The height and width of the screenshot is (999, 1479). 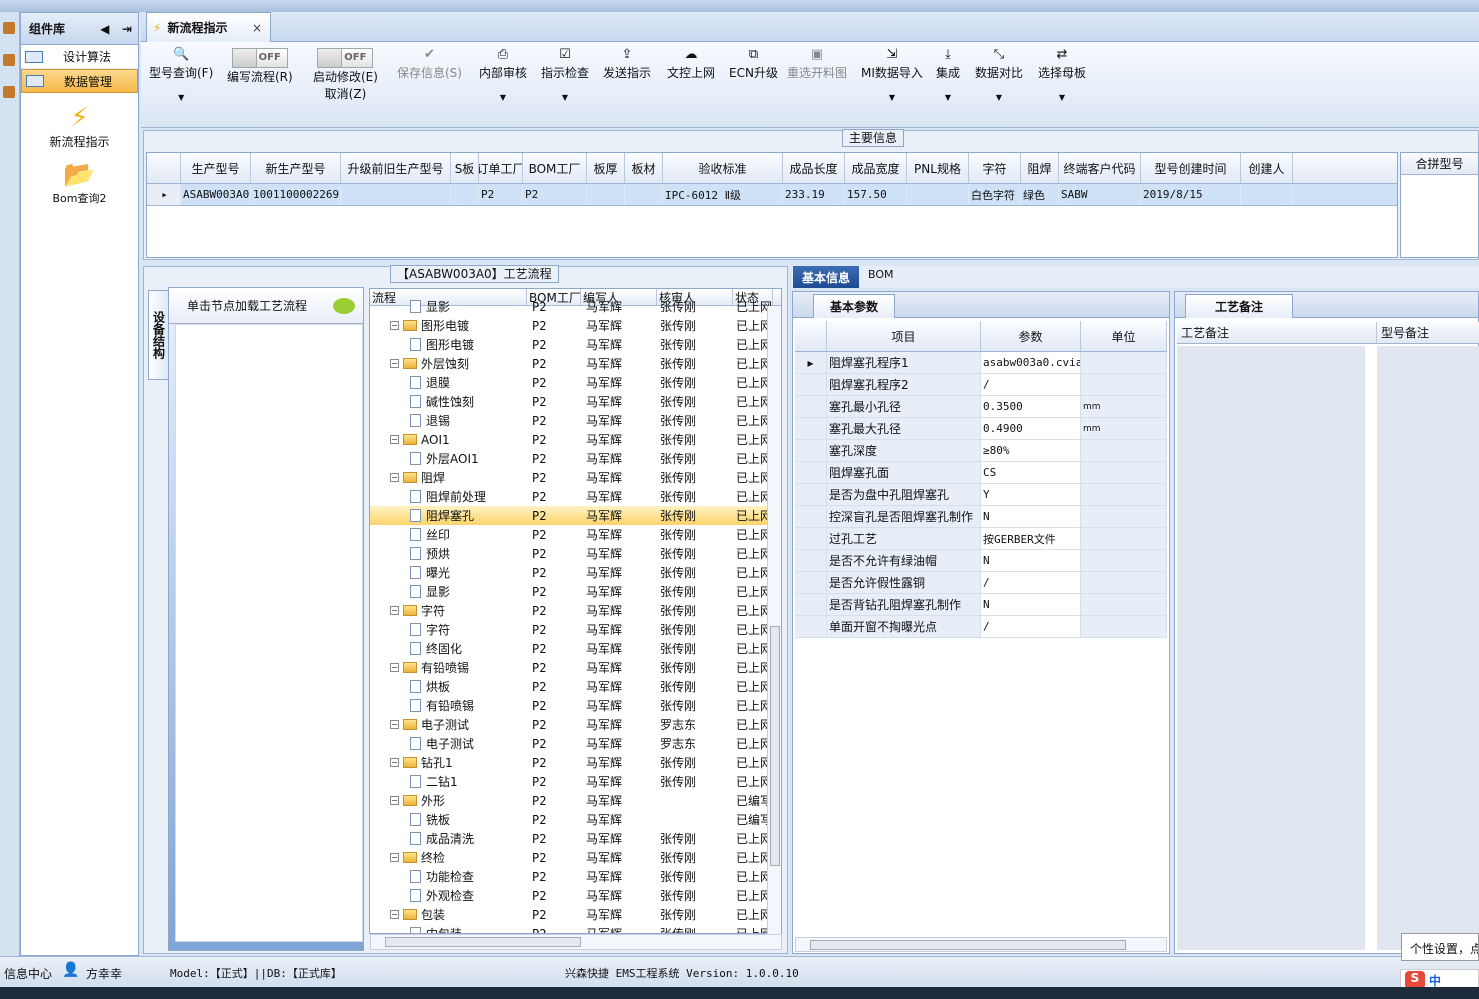 What do you see at coordinates (981, 583) in the screenshot?
I see `param-row: 是否允许假性露铜 /` at bounding box center [981, 583].